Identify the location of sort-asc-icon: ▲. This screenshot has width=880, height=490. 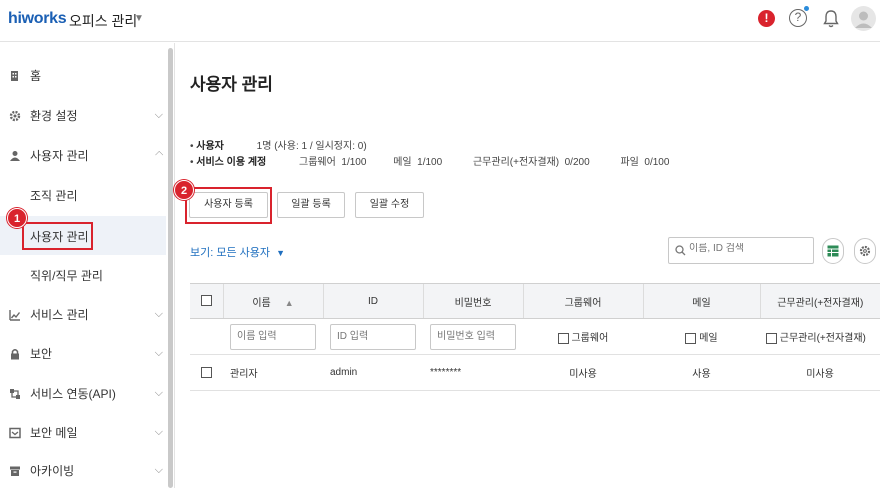
(289, 303).